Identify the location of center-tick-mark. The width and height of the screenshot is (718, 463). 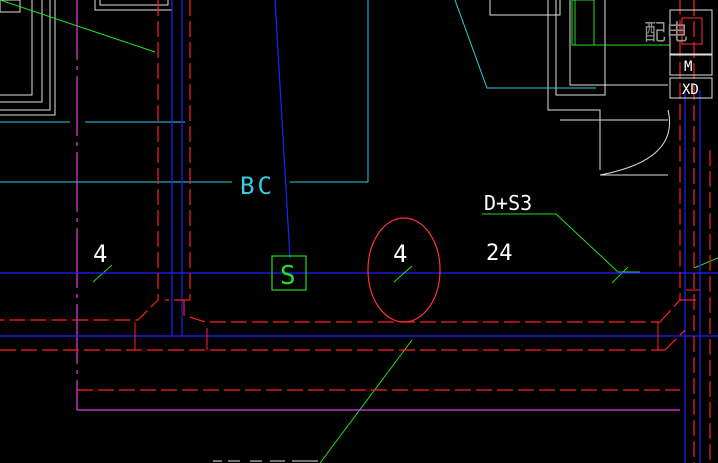
(403, 274).